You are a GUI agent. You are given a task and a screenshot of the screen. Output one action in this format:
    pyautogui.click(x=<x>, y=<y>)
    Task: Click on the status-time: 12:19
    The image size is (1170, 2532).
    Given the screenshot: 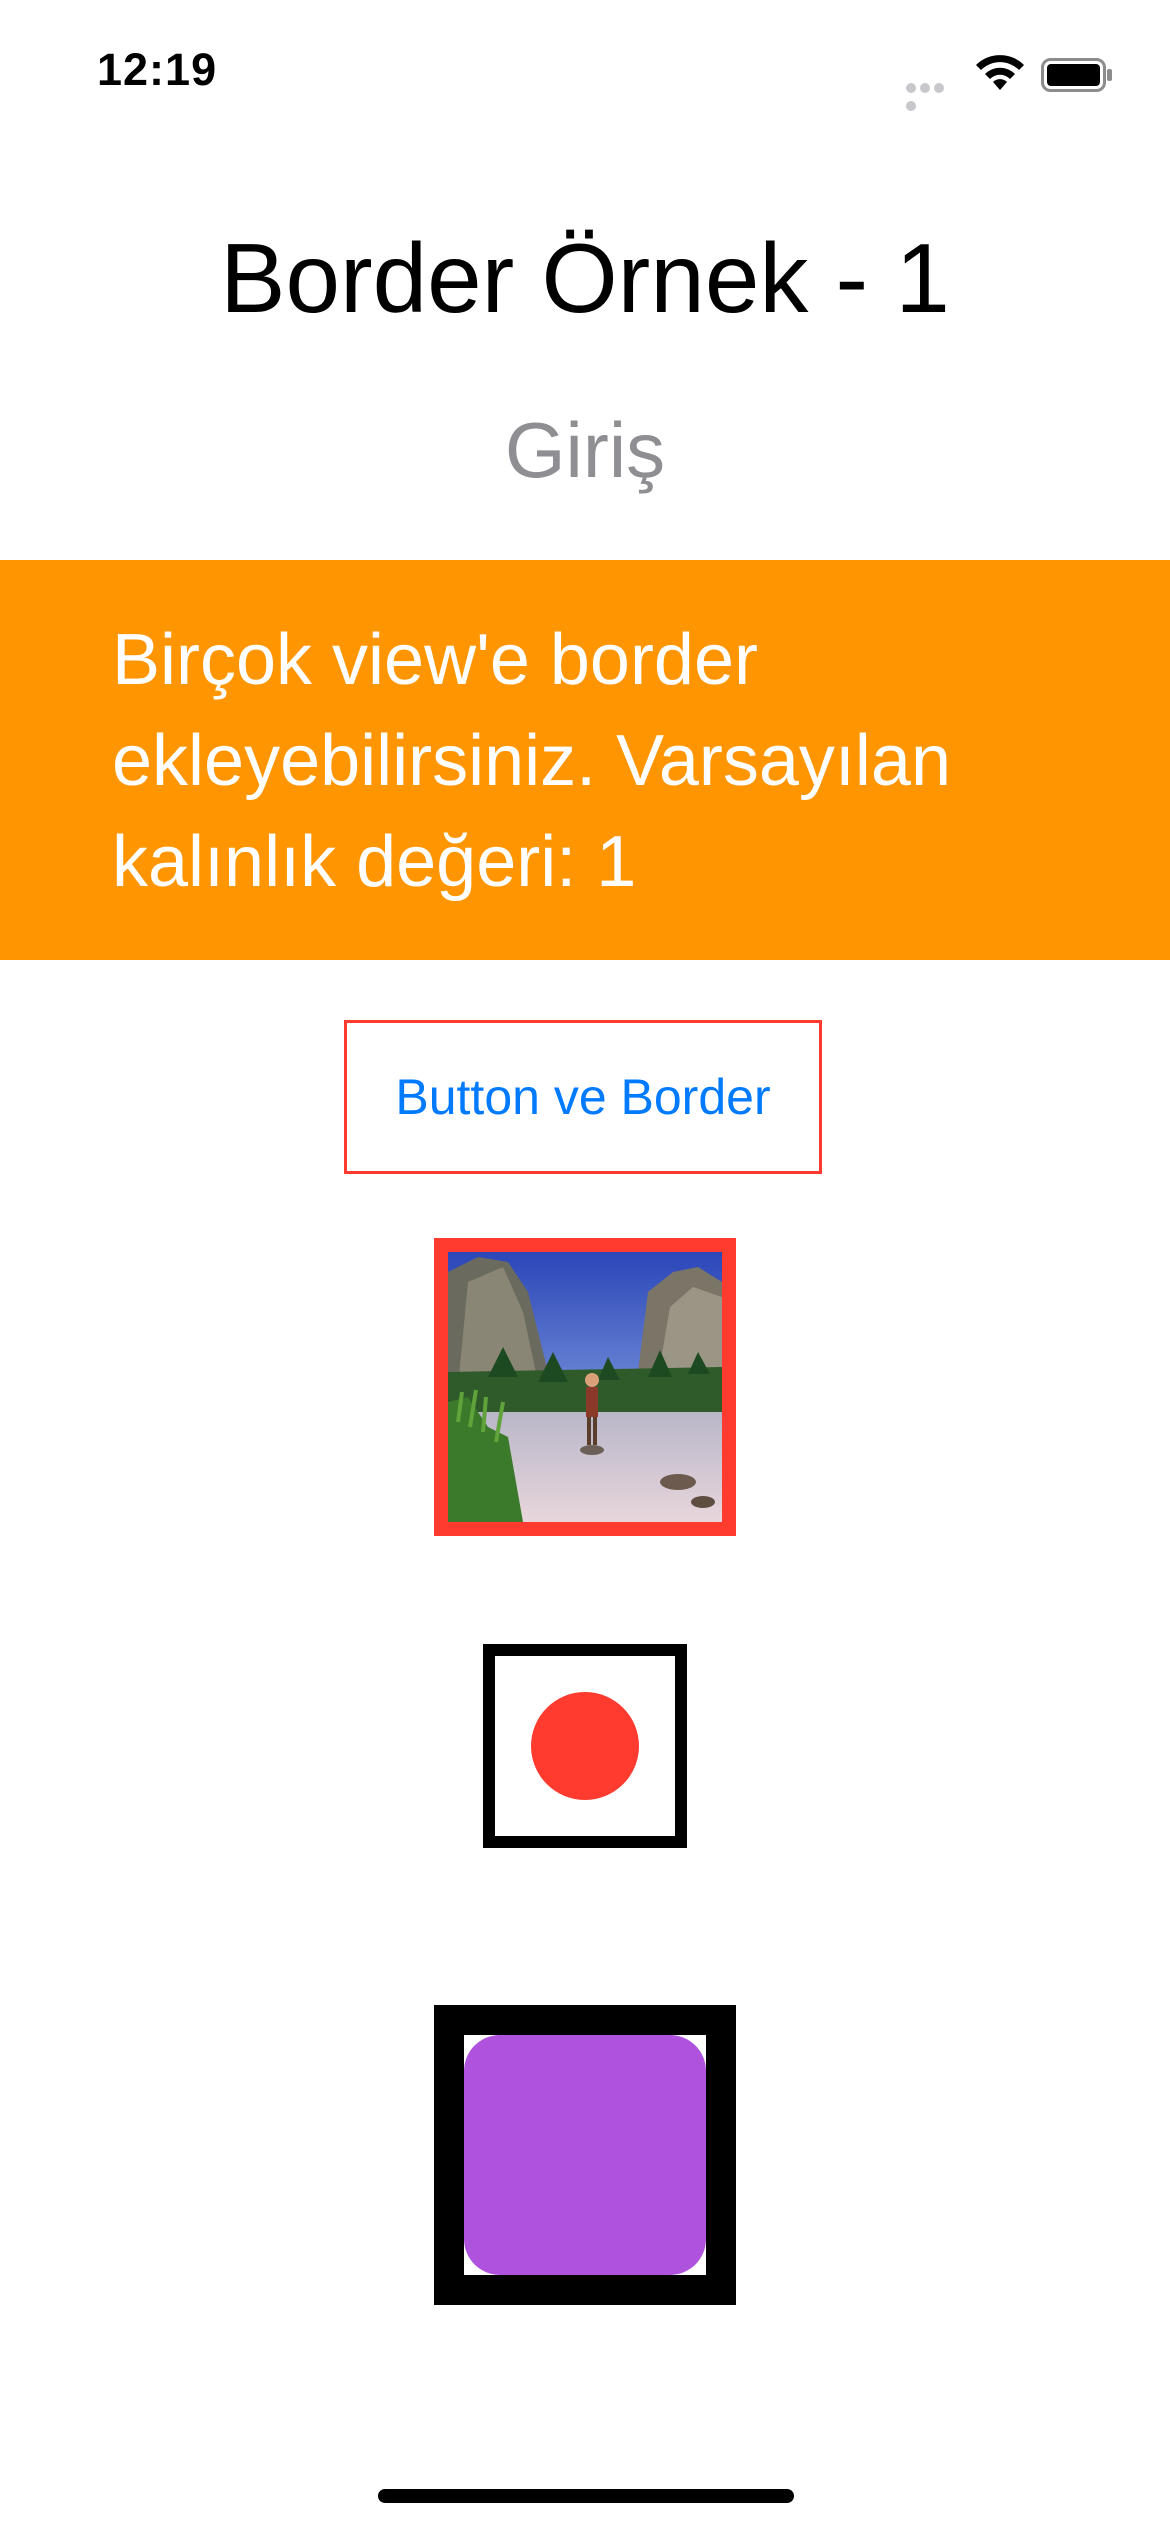 What is the action you would take?
    pyautogui.click(x=157, y=69)
    